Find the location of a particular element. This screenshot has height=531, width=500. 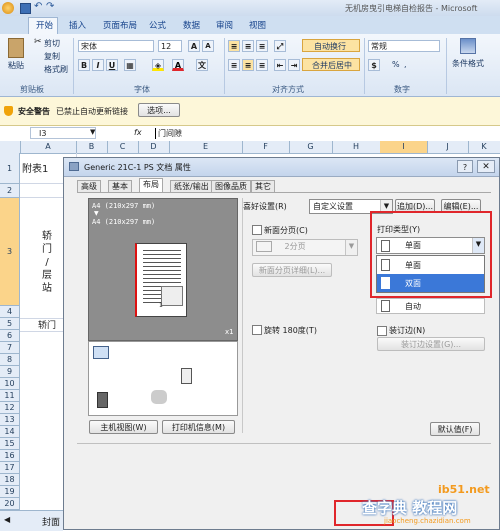

shrink-font-icon: A is located at coordinates (208, 46).